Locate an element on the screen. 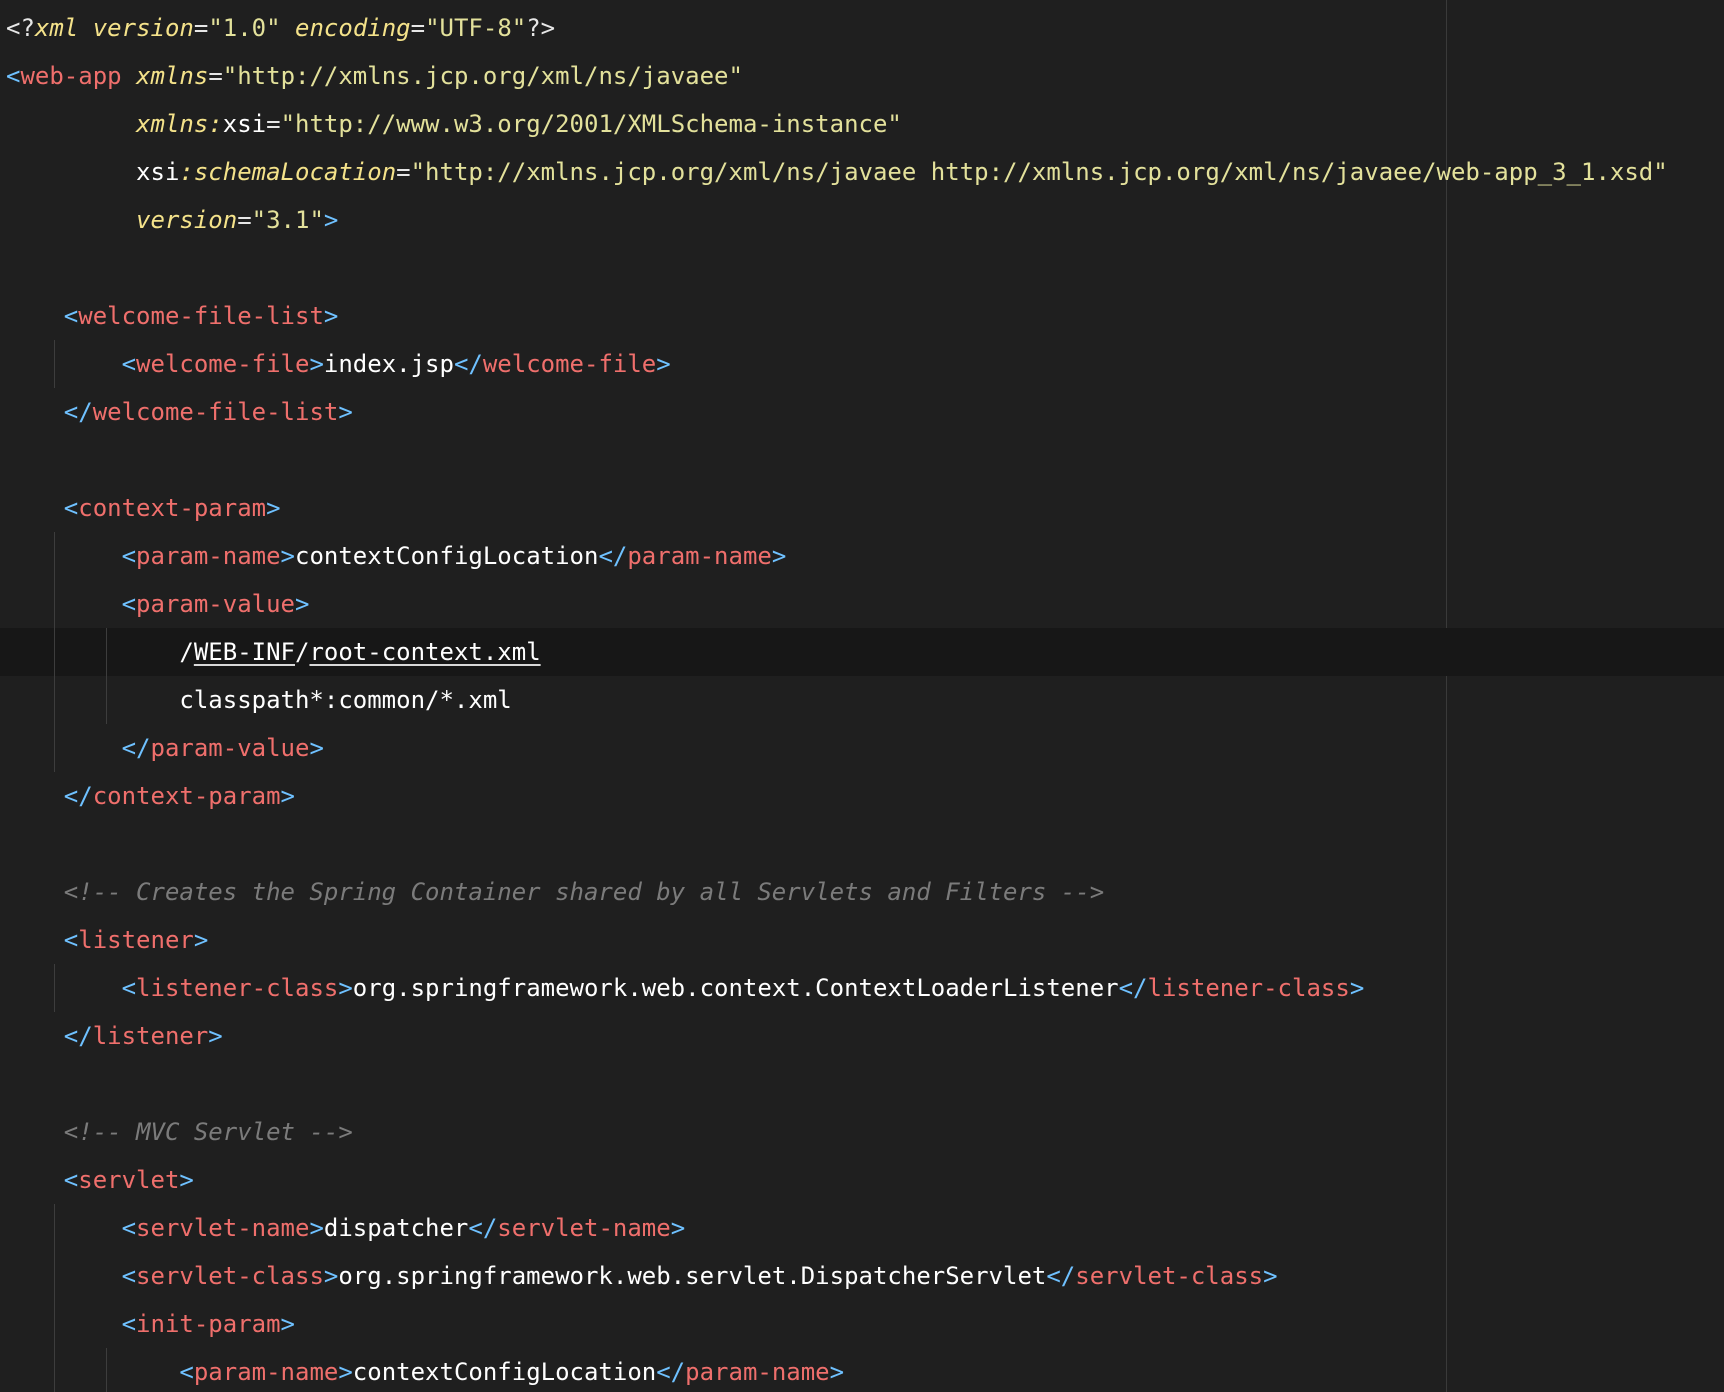  code-line: <servlet-name>dispatcher</servlet-name> is located at coordinates (862, 1228).